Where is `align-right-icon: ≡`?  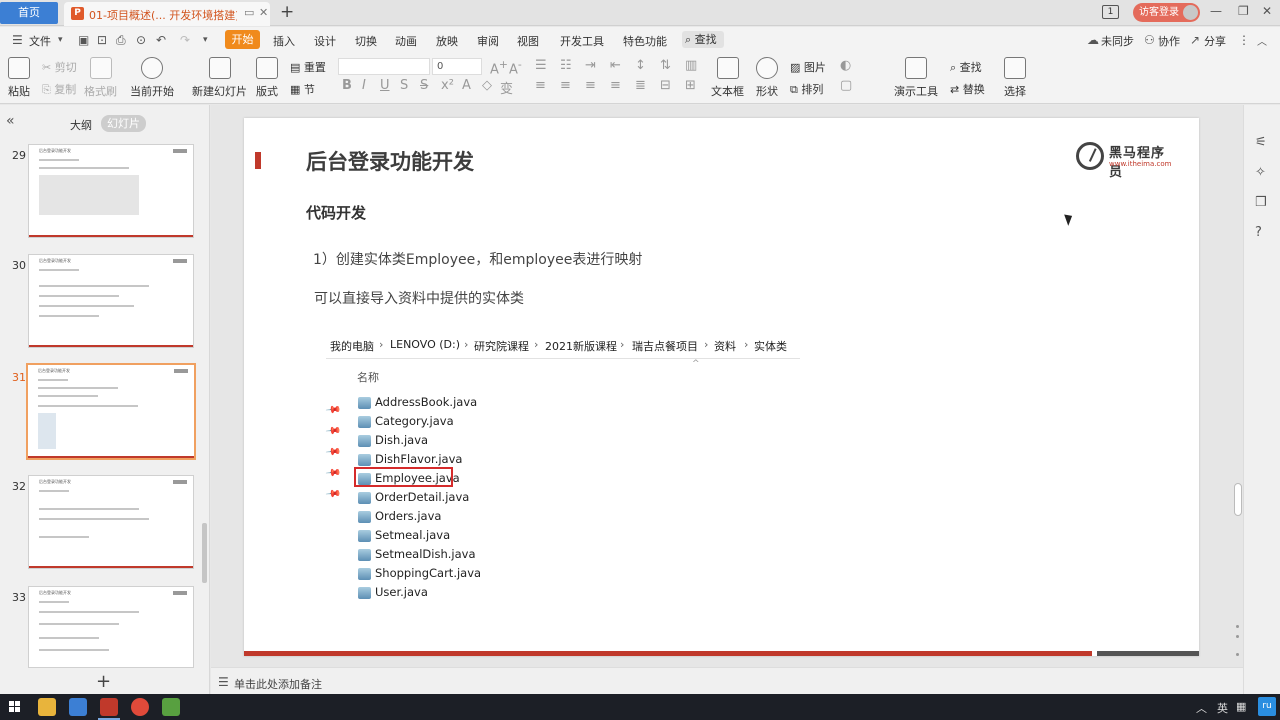
align-right-icon: ≡ is located at coordinates (590, 85).